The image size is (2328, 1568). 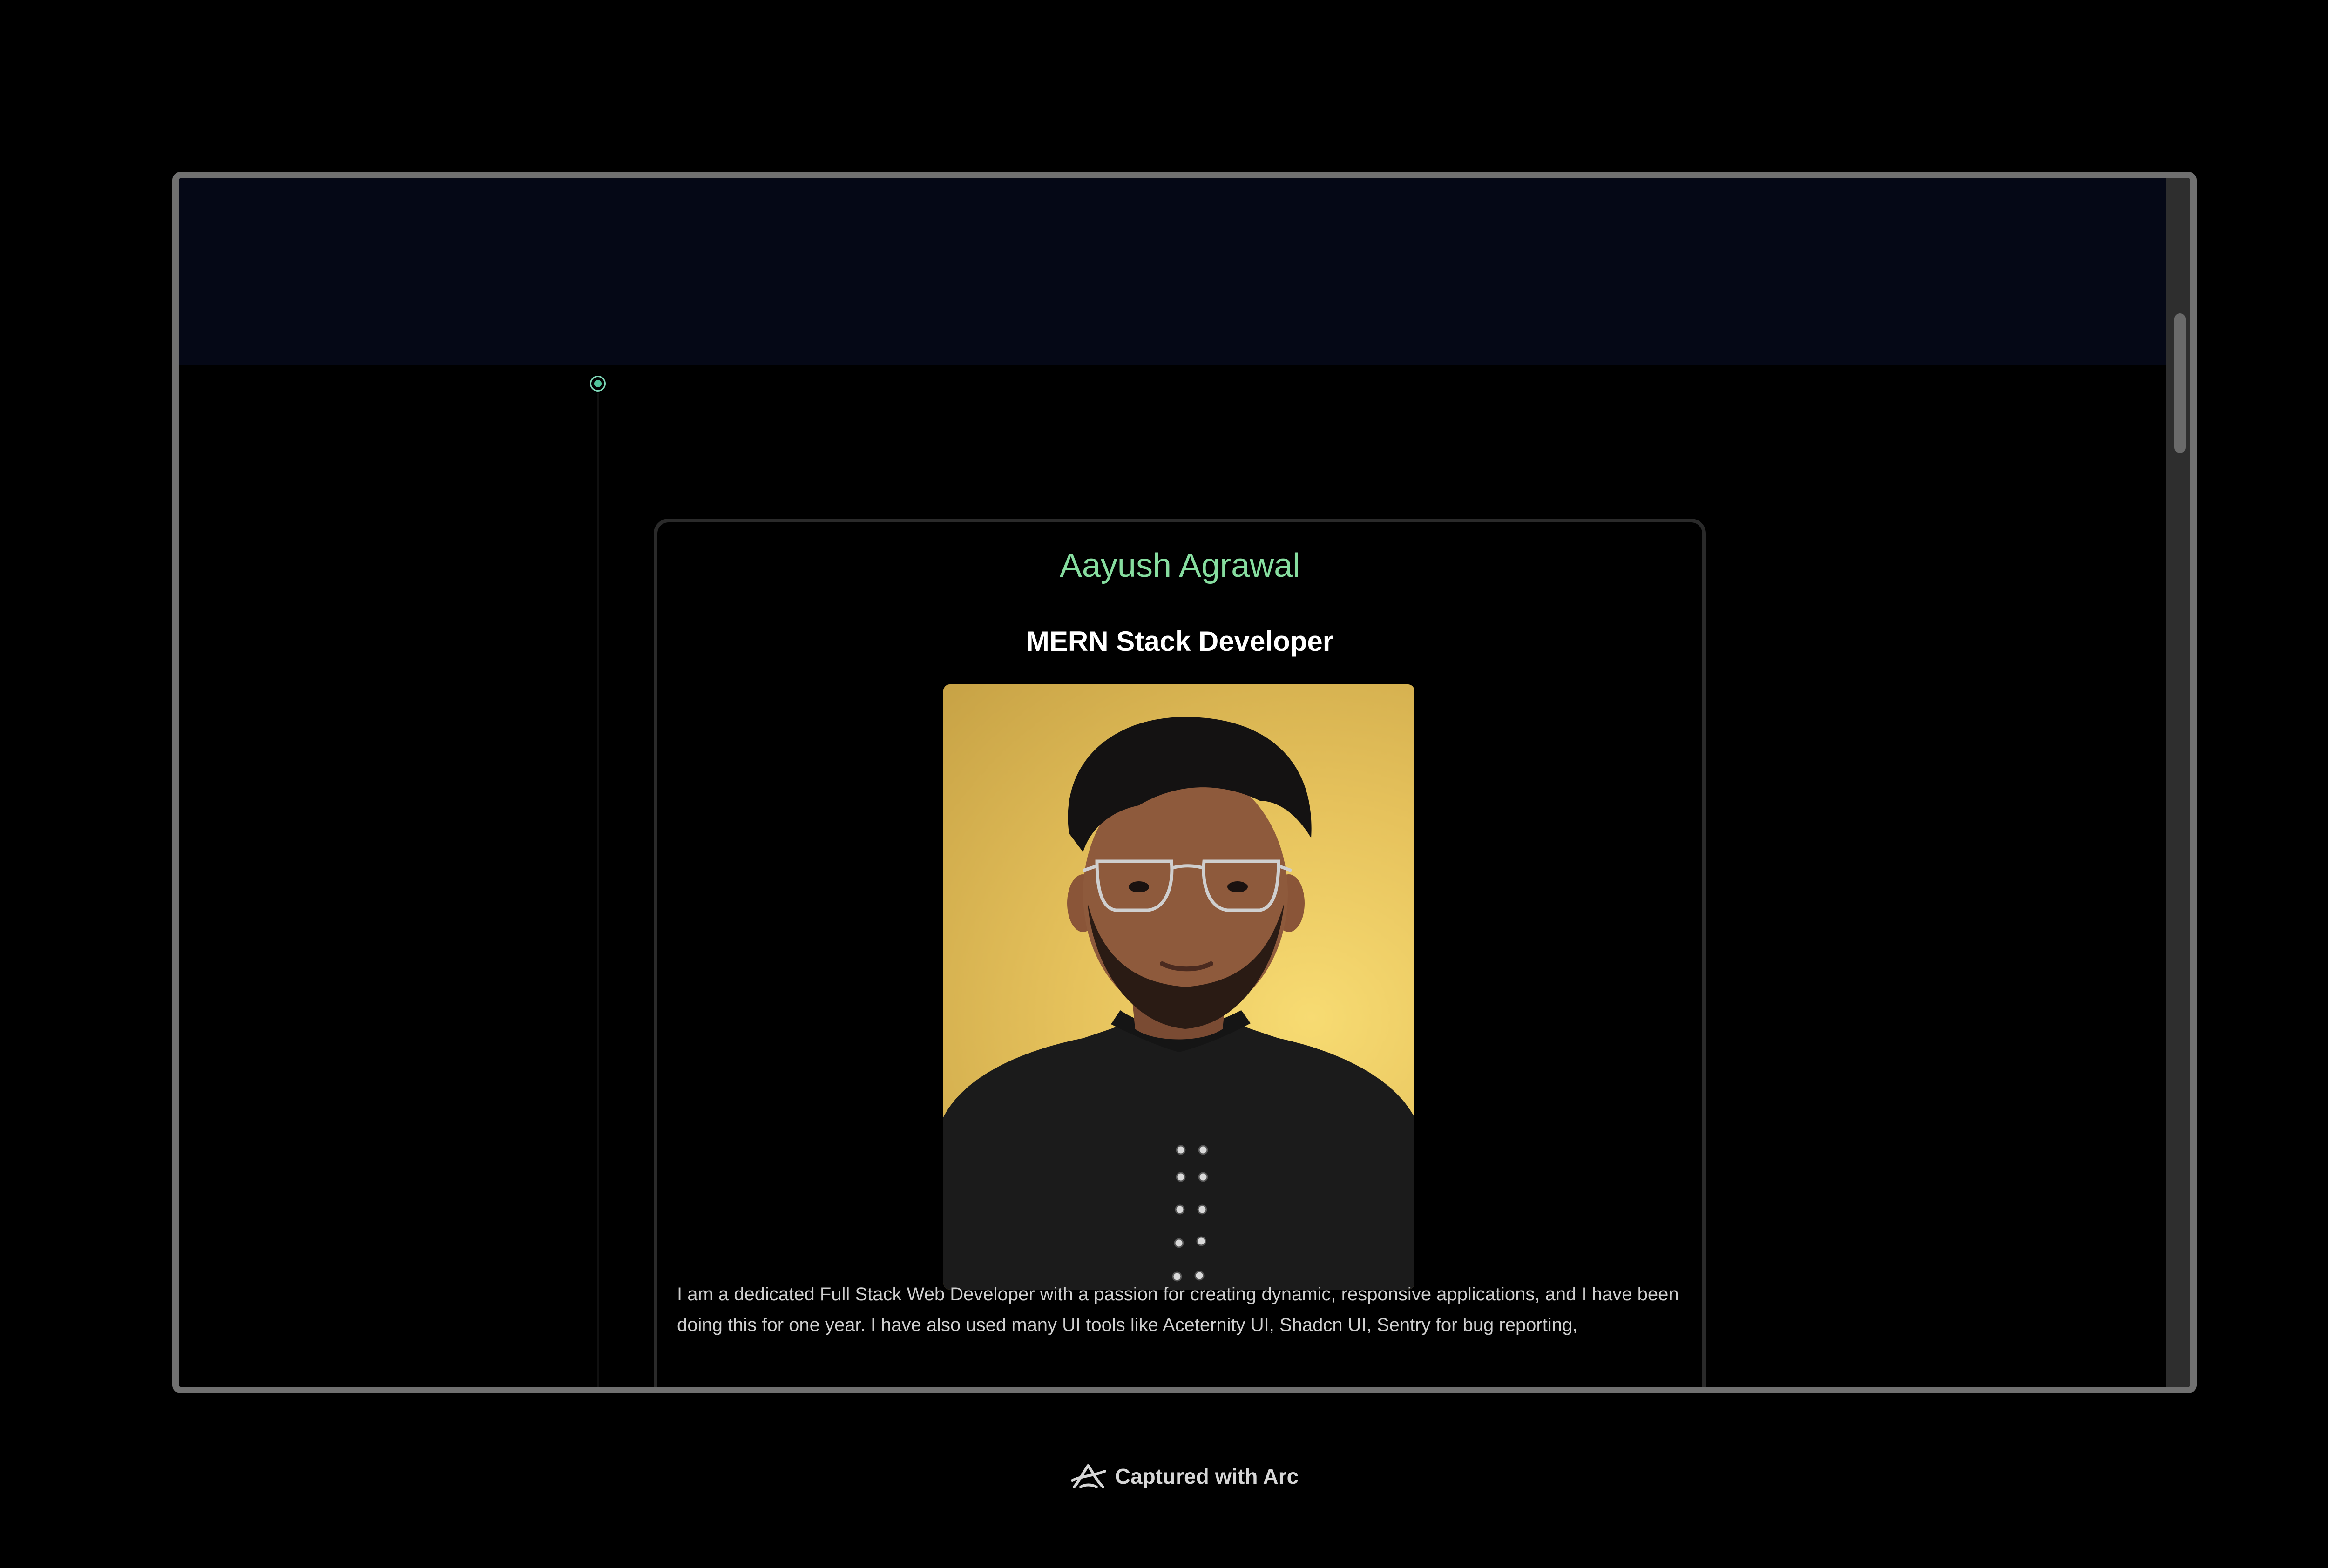 What do you see at coordinates (1180, 641) in the screenshot?
I see `profile-role: MERN Stack Developer` at bounding box center [1180, 641].